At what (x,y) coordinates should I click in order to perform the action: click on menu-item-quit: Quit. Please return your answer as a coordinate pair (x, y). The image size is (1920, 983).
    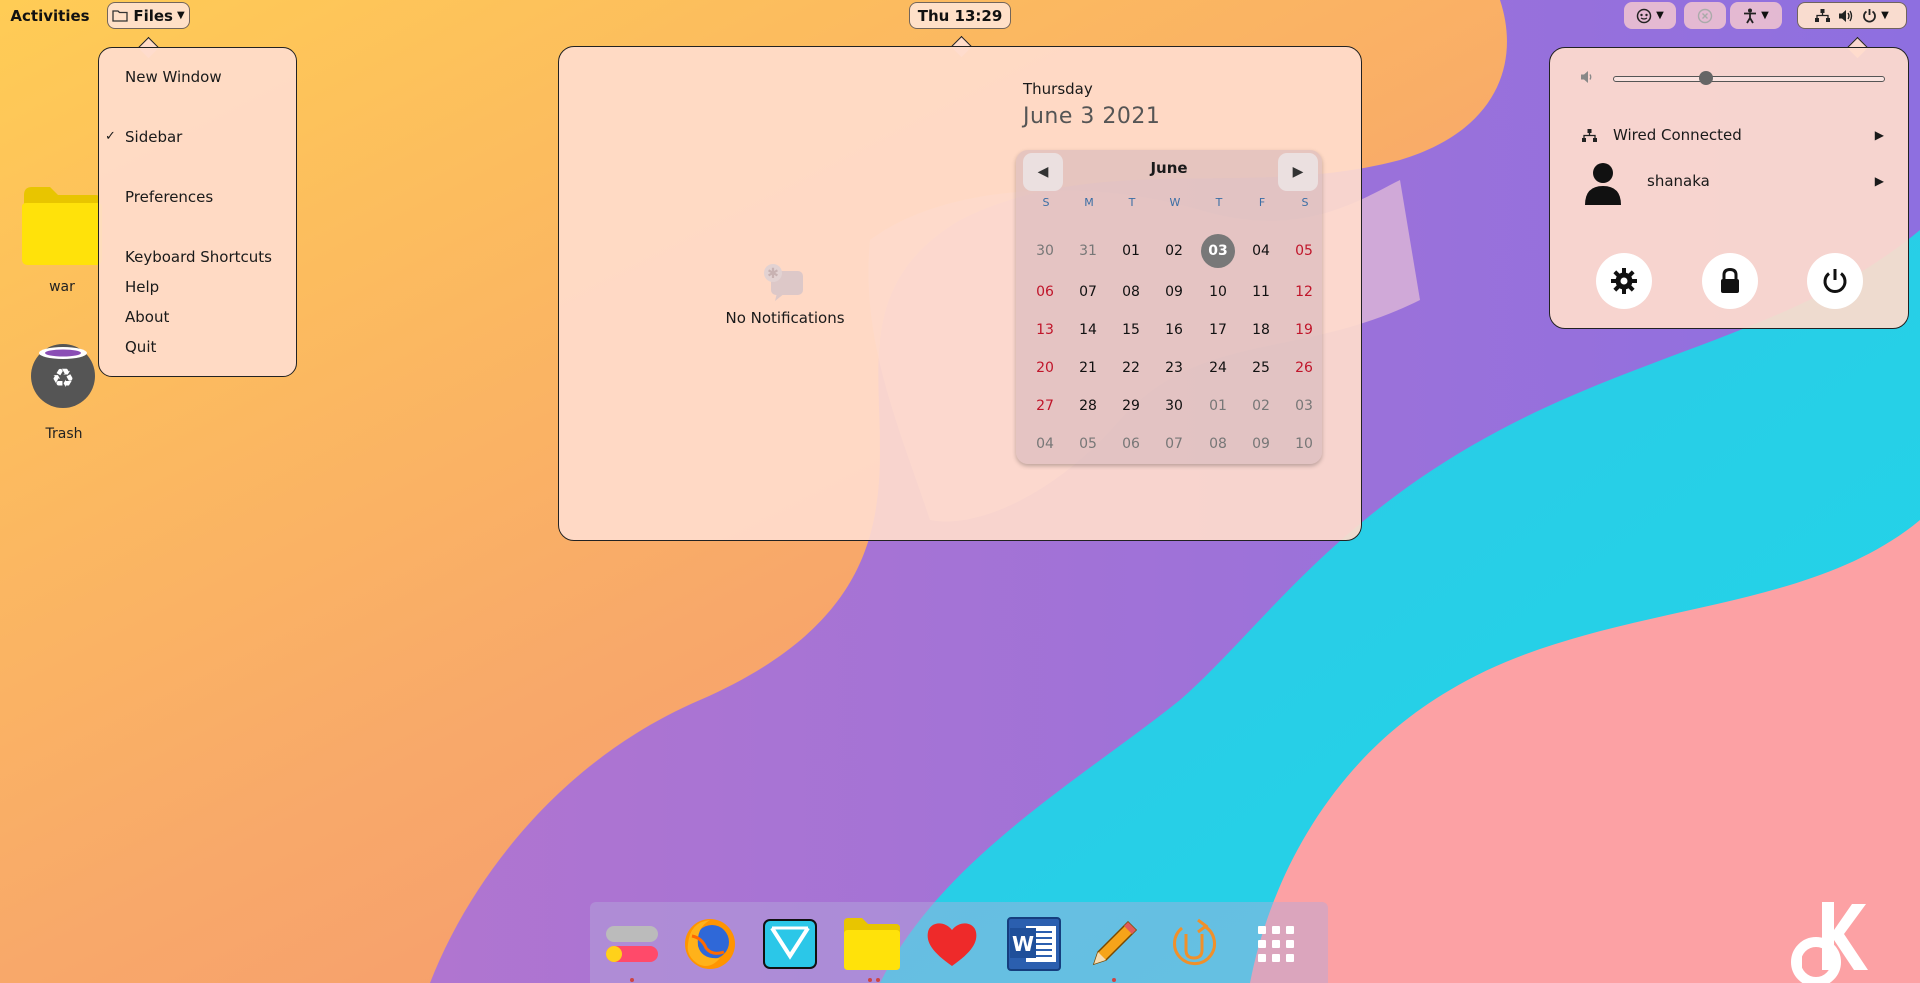
    Looking at the image, I should click on (197, 347).